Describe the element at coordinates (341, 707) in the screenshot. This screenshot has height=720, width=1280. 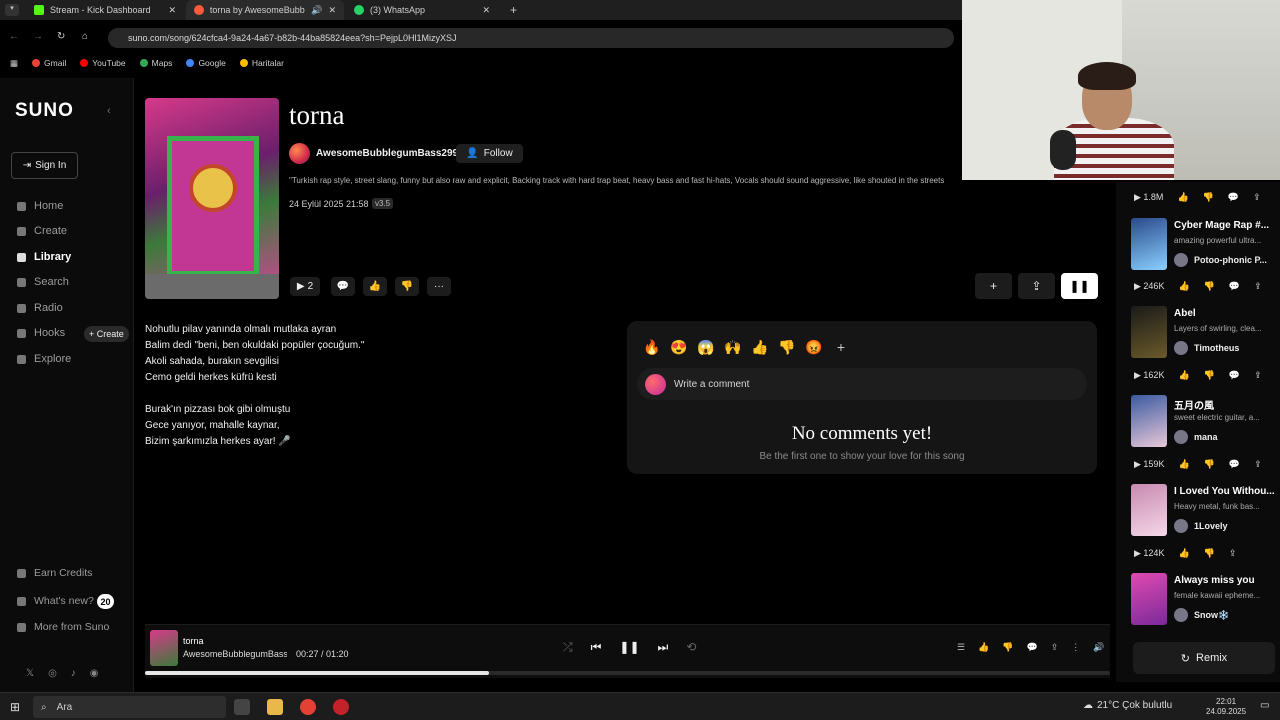
I see `obs-icon` at that location.